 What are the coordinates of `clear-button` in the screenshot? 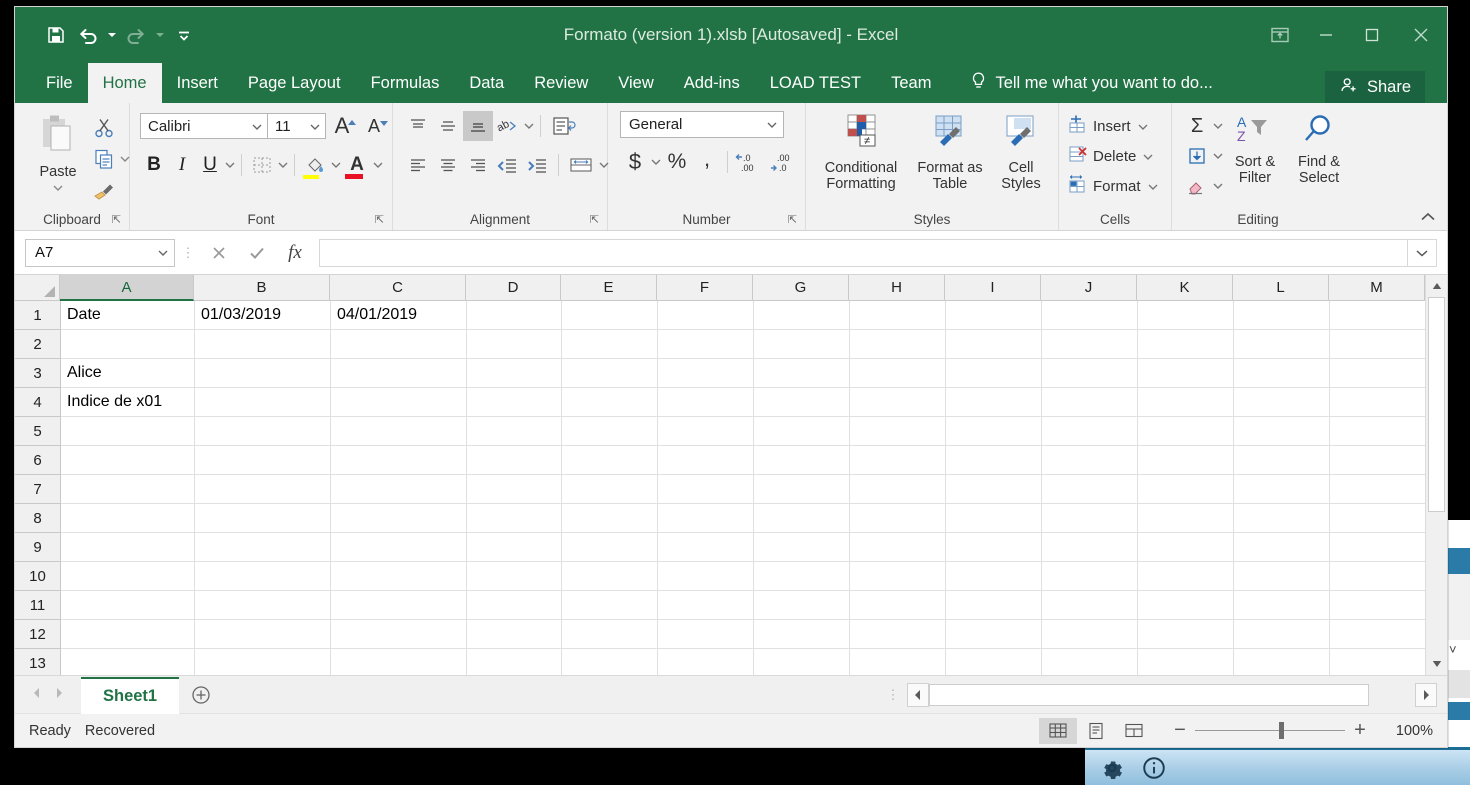 It's located at (1203, 186).